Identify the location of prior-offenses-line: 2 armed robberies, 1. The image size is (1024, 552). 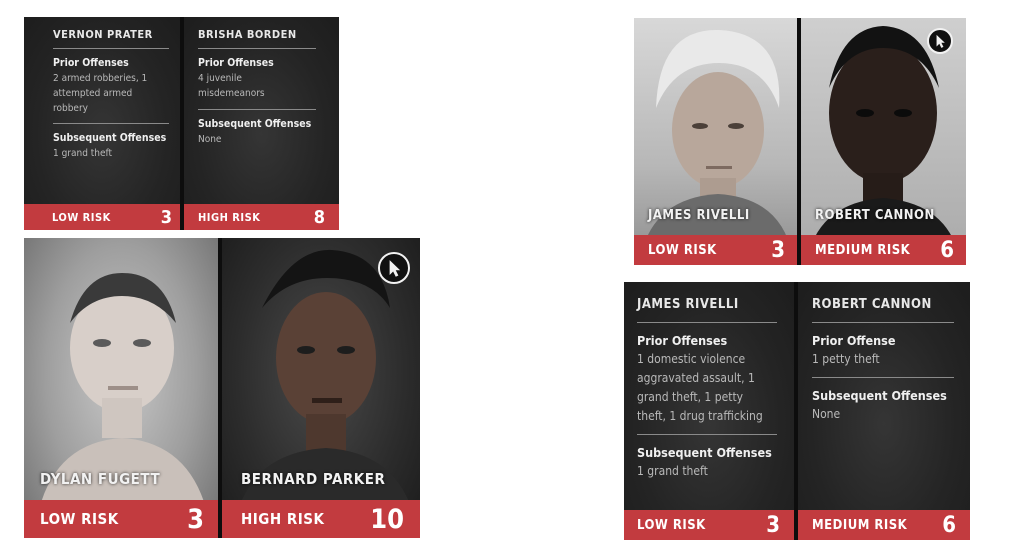
(100, 78).